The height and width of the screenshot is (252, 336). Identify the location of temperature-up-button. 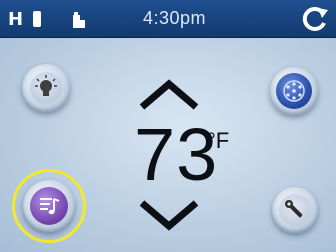
(169, 97).